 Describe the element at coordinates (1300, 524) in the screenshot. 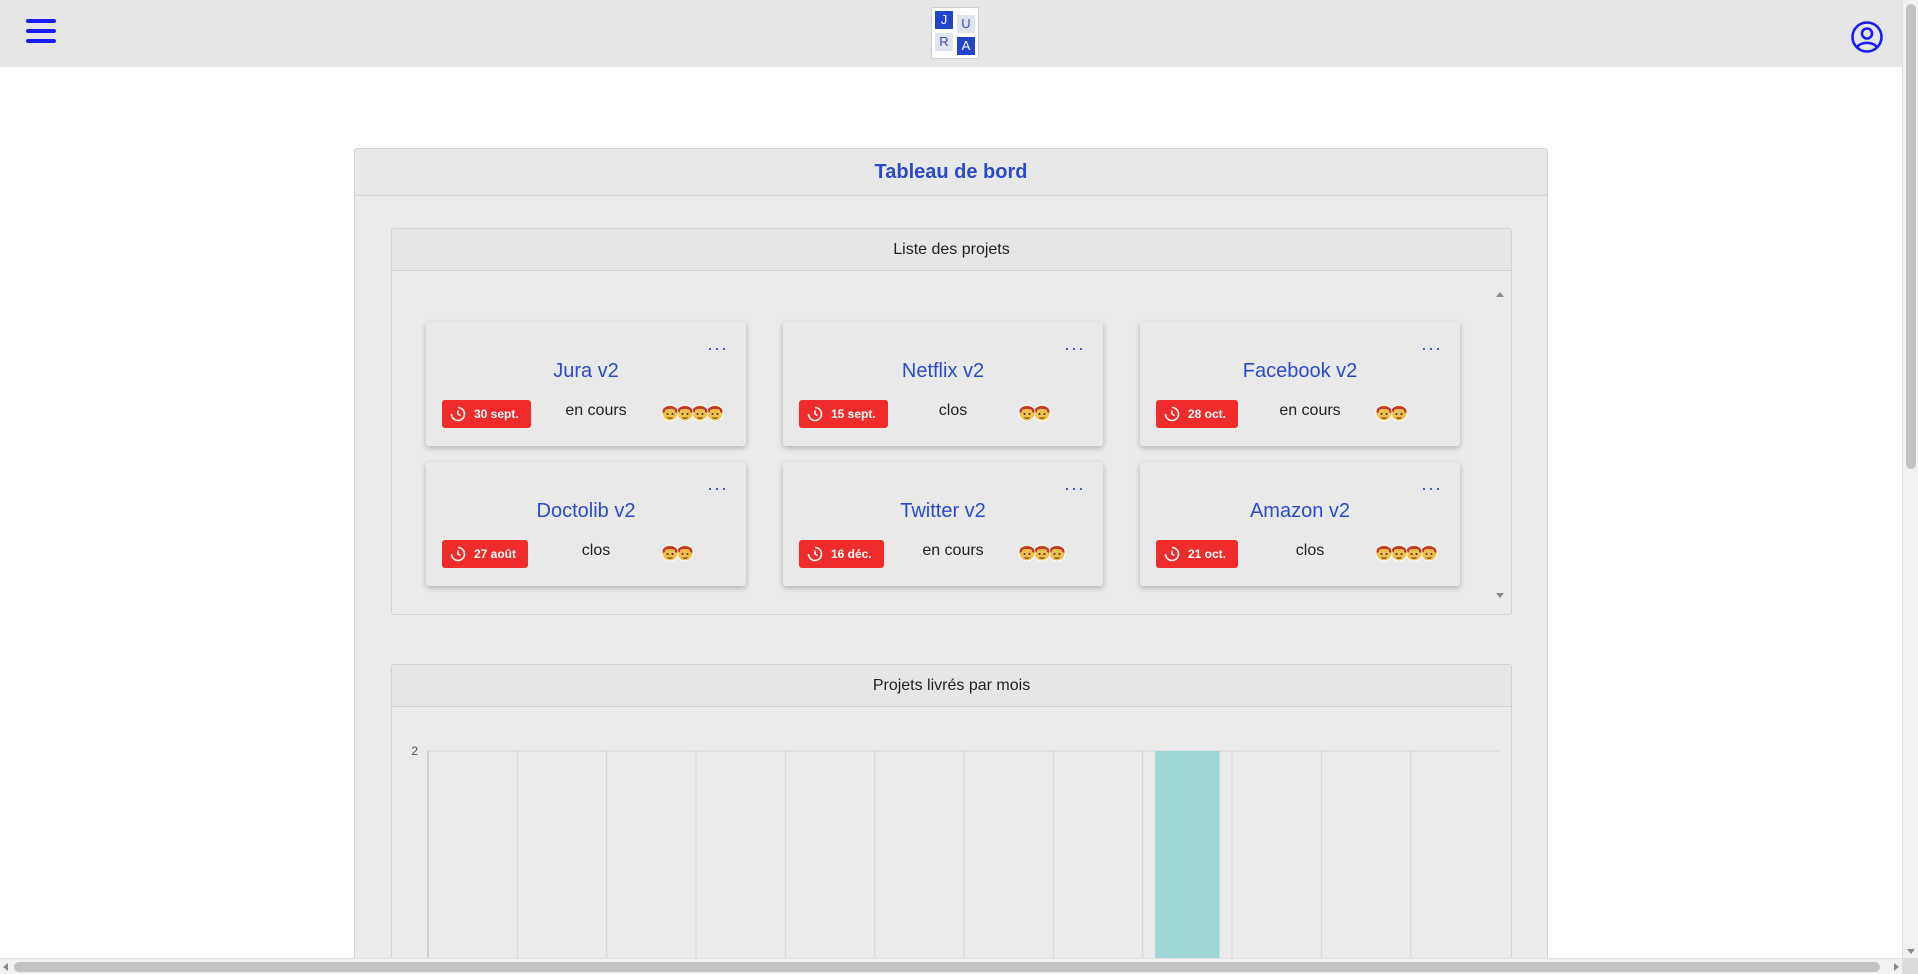

I see `project-card: ··· Amazon v2 21 oct. clos` at that location.